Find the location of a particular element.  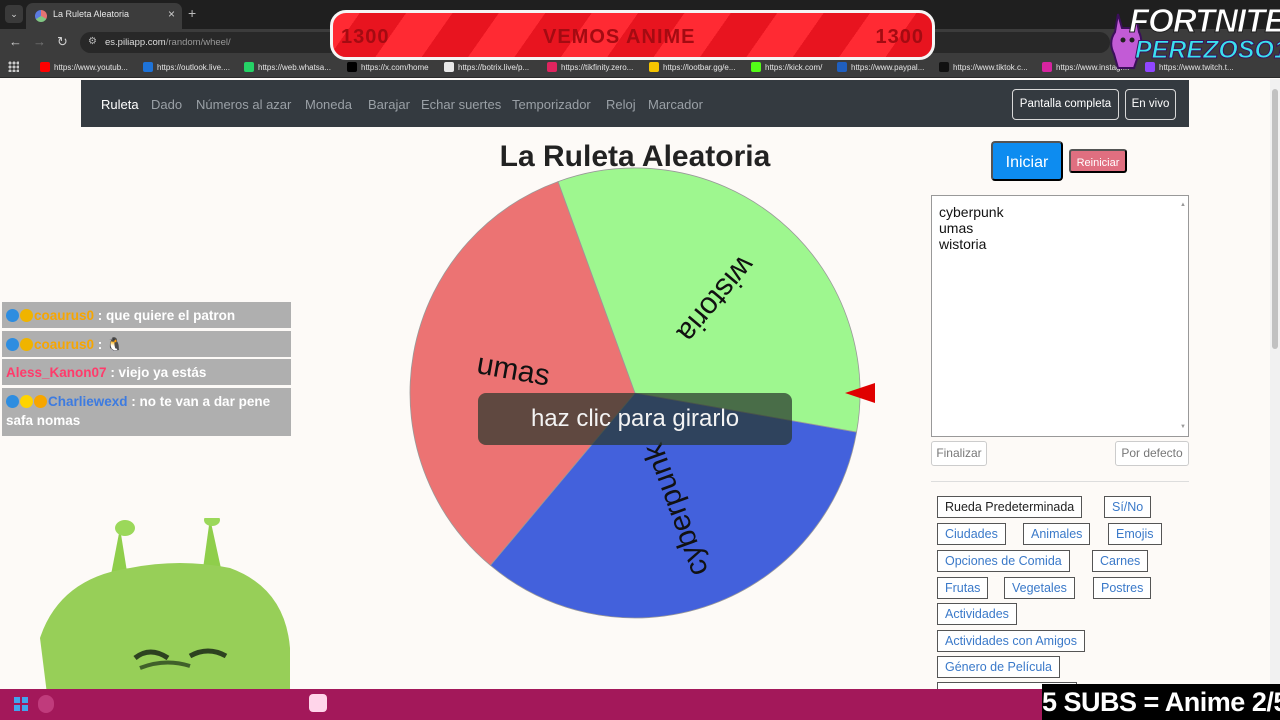

preset-button: Emojis is located at coordinates (1135, 534).